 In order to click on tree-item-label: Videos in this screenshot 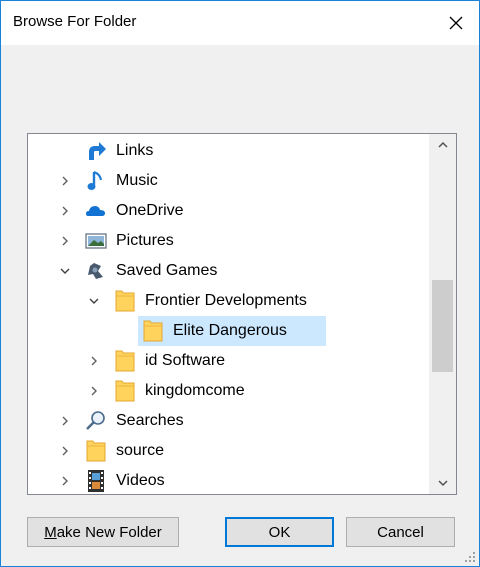, I will do `click(140, 480)`.